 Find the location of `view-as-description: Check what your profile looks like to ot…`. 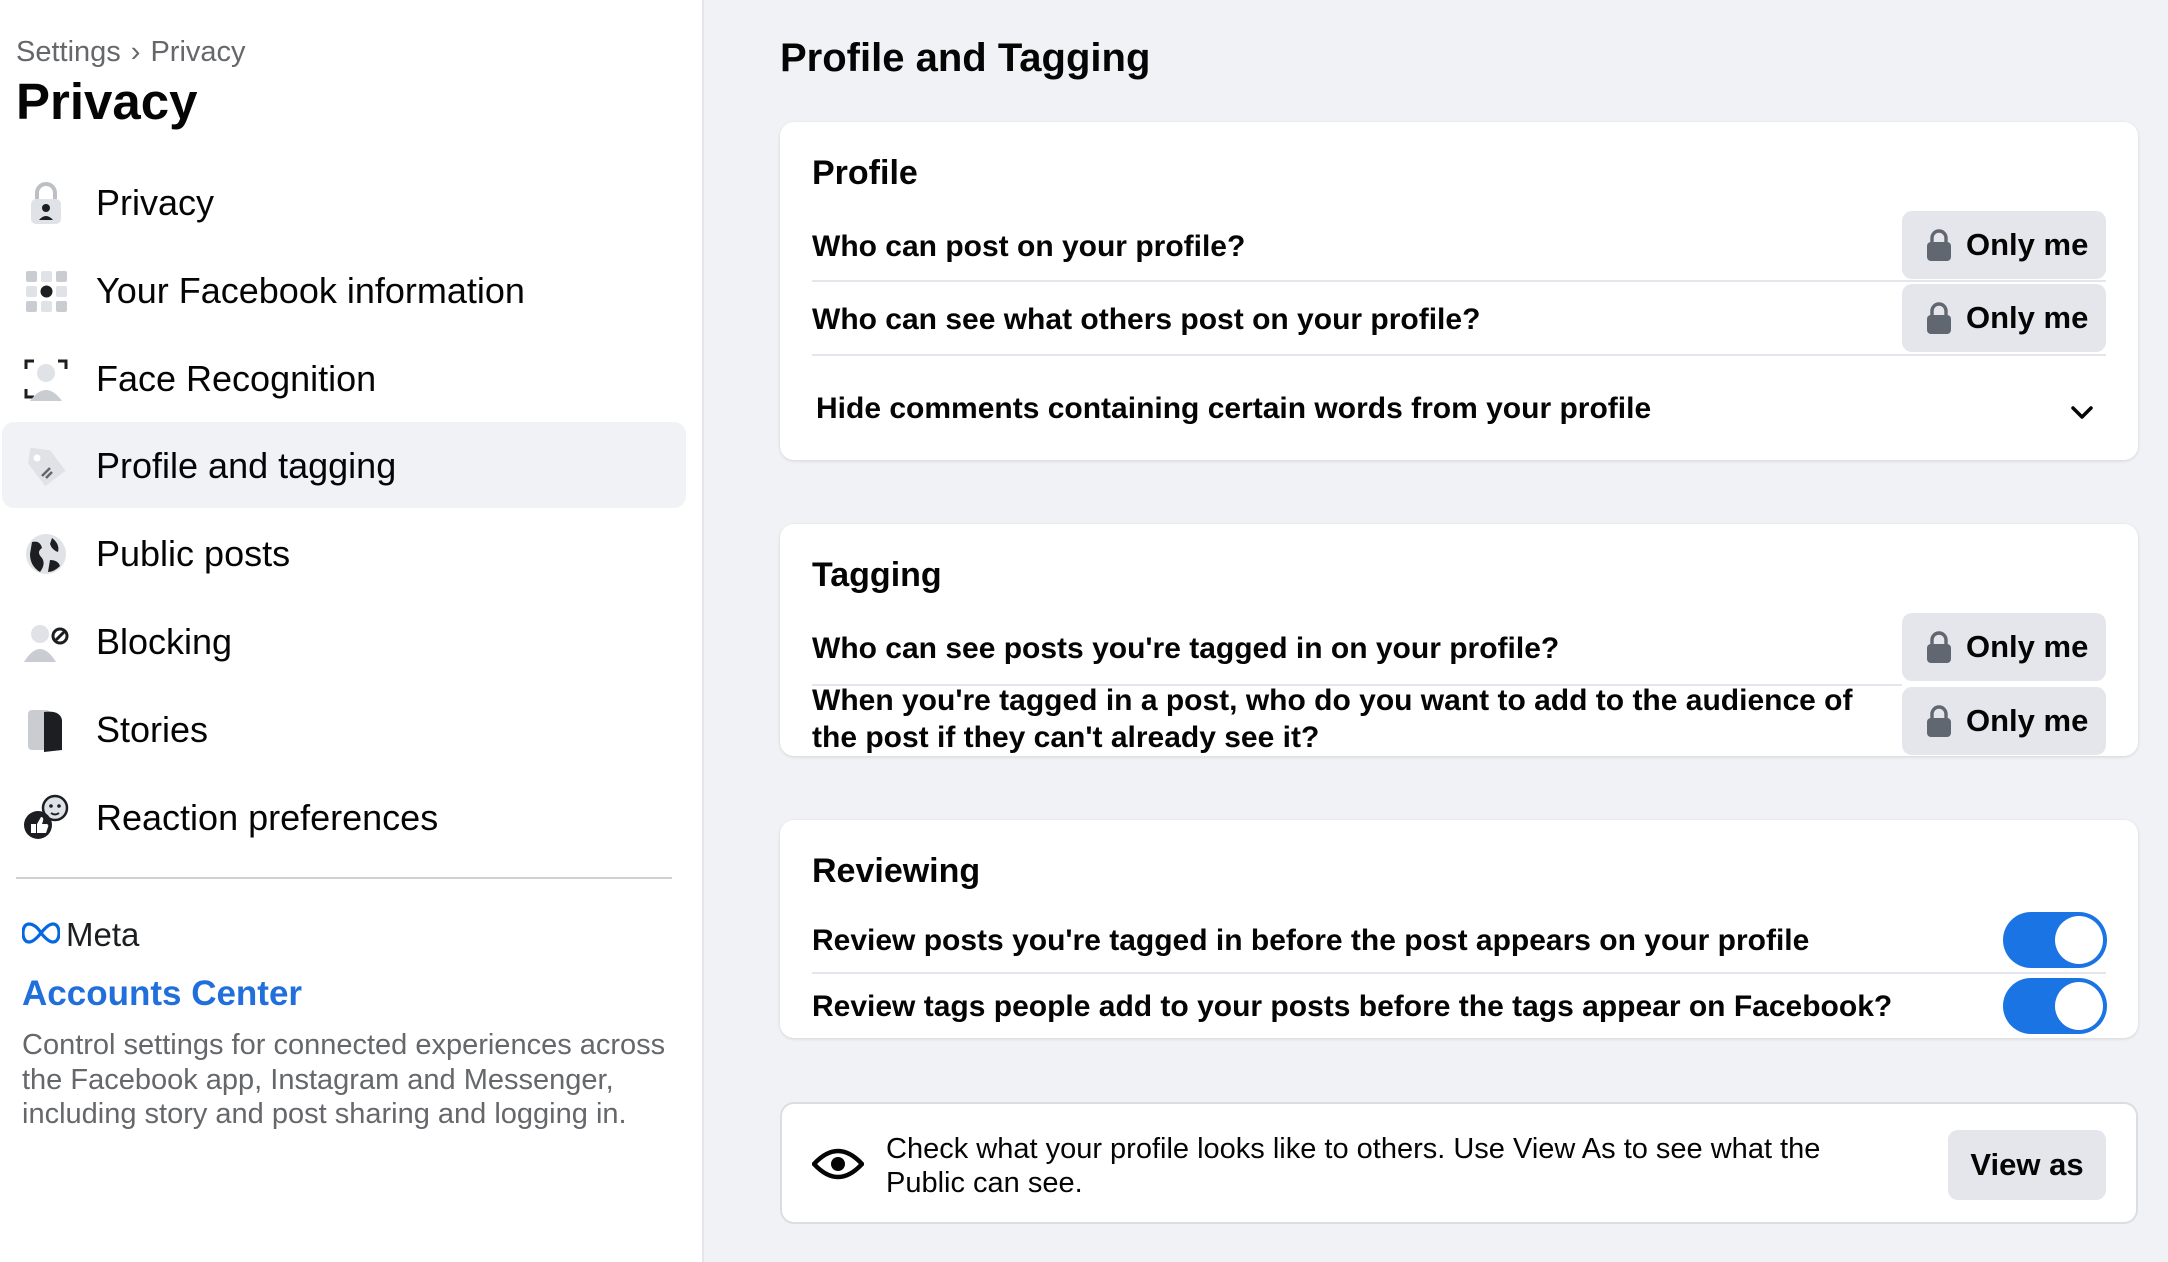

view-as-description: Check what your profile looks like to ot… is located at coordinates (1353, 1166).